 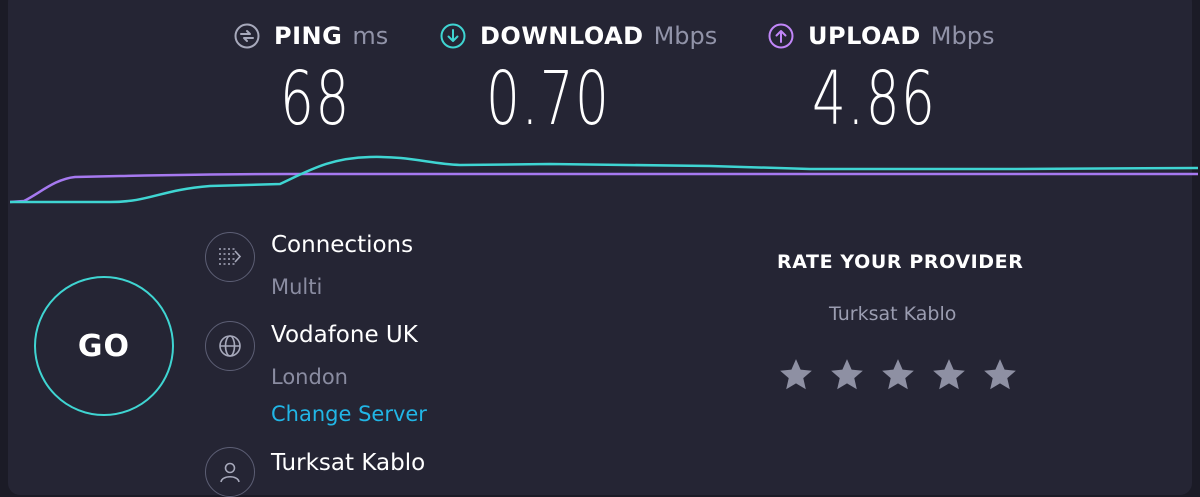 What do you see at coordinates (370, 36) in the screenshot?
I see `ping-unit: ms` at bounding box center [370, 36].